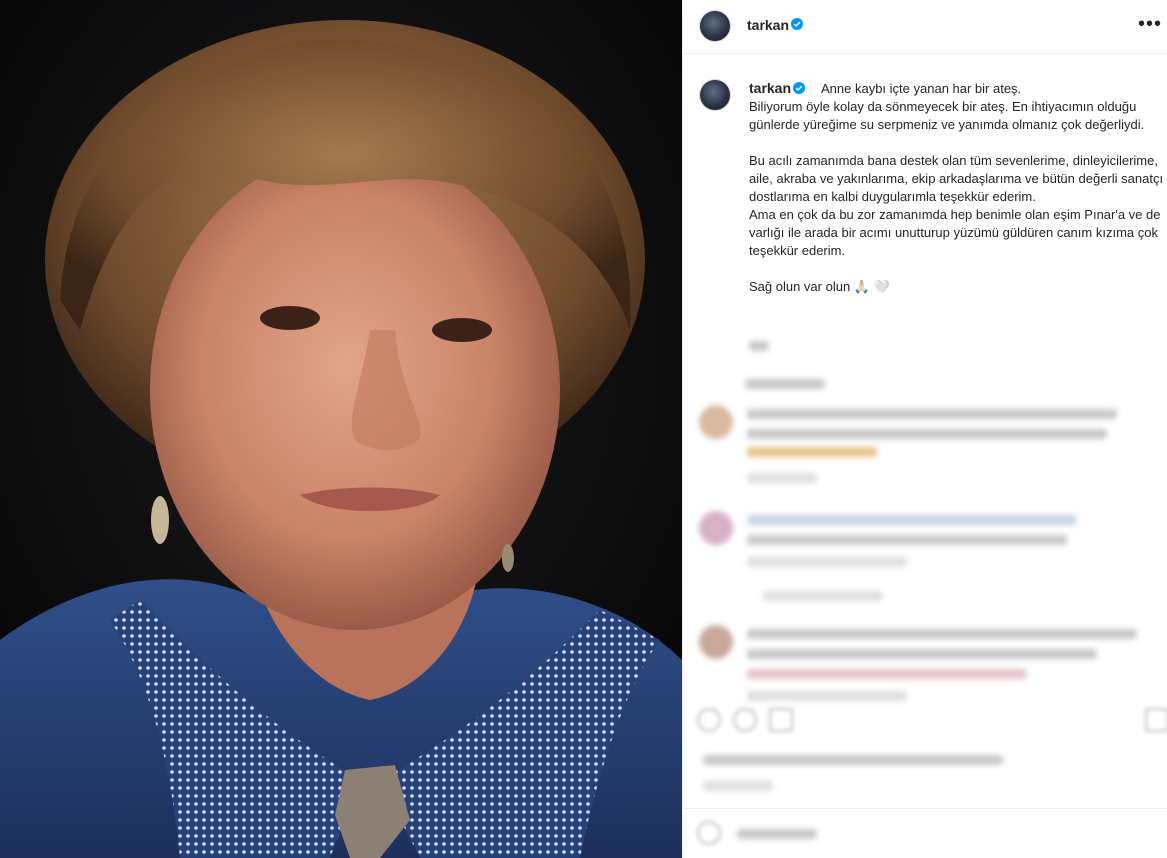  I want to click on like-icon, so click(709, 720).